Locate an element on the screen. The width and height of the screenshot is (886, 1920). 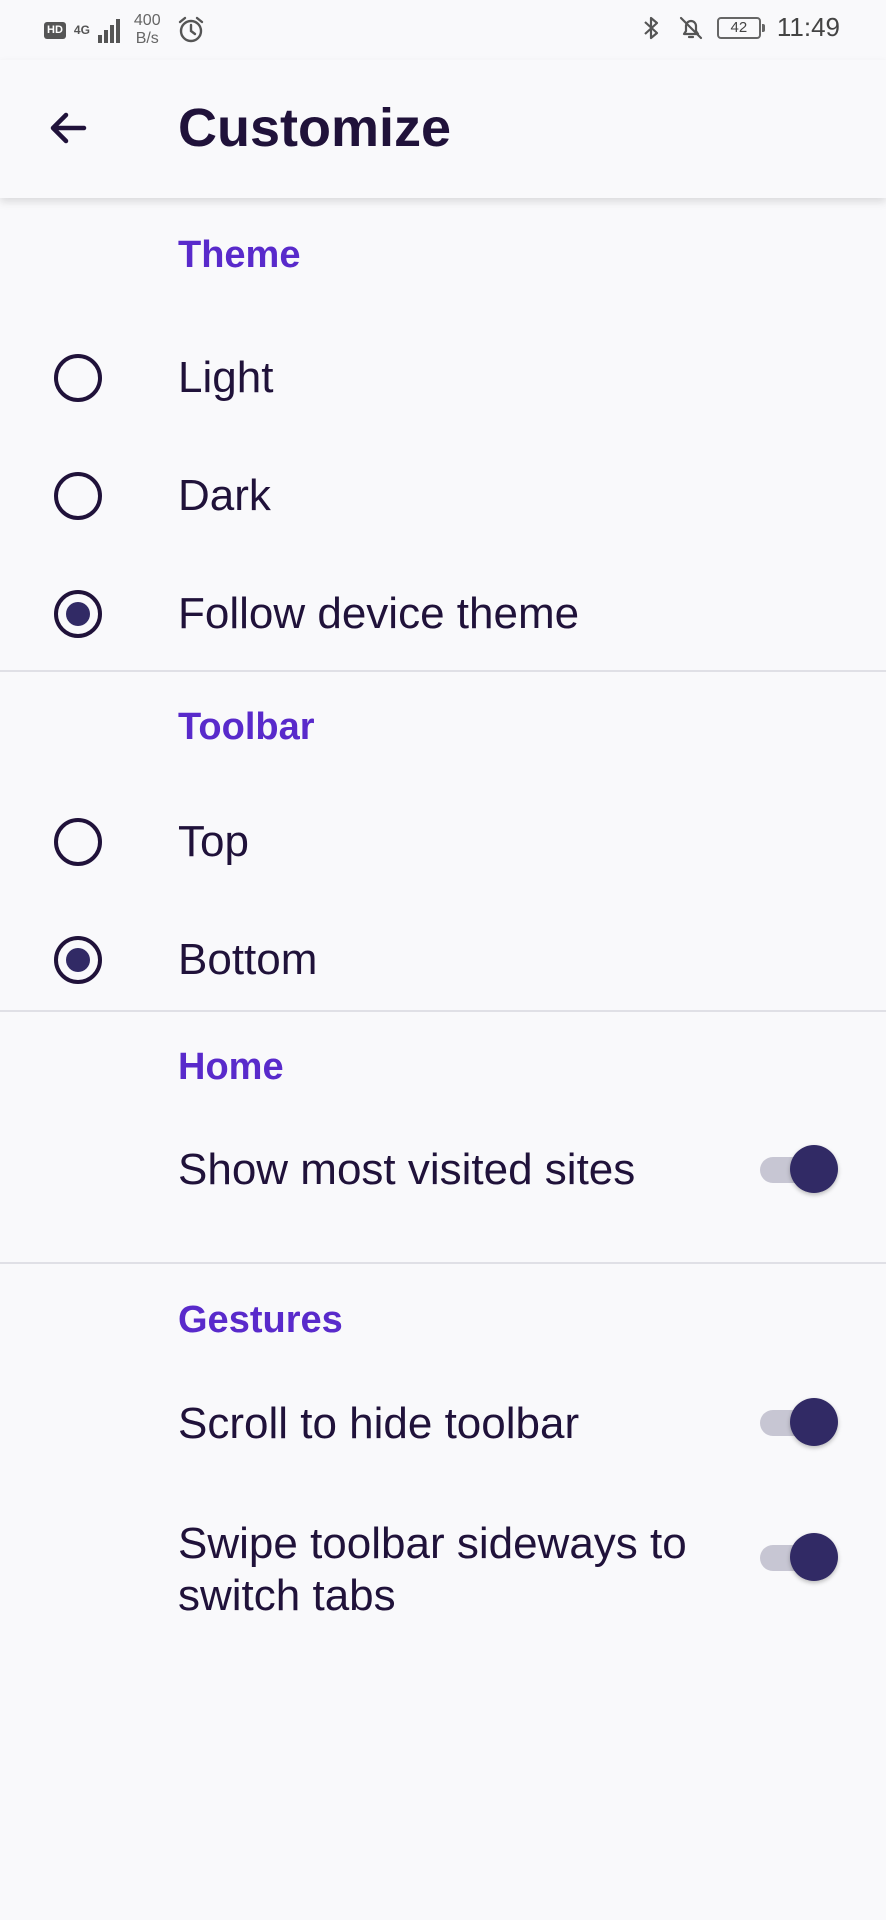
gestures-section-header: Gestures is located at coordinates (260, 1319).